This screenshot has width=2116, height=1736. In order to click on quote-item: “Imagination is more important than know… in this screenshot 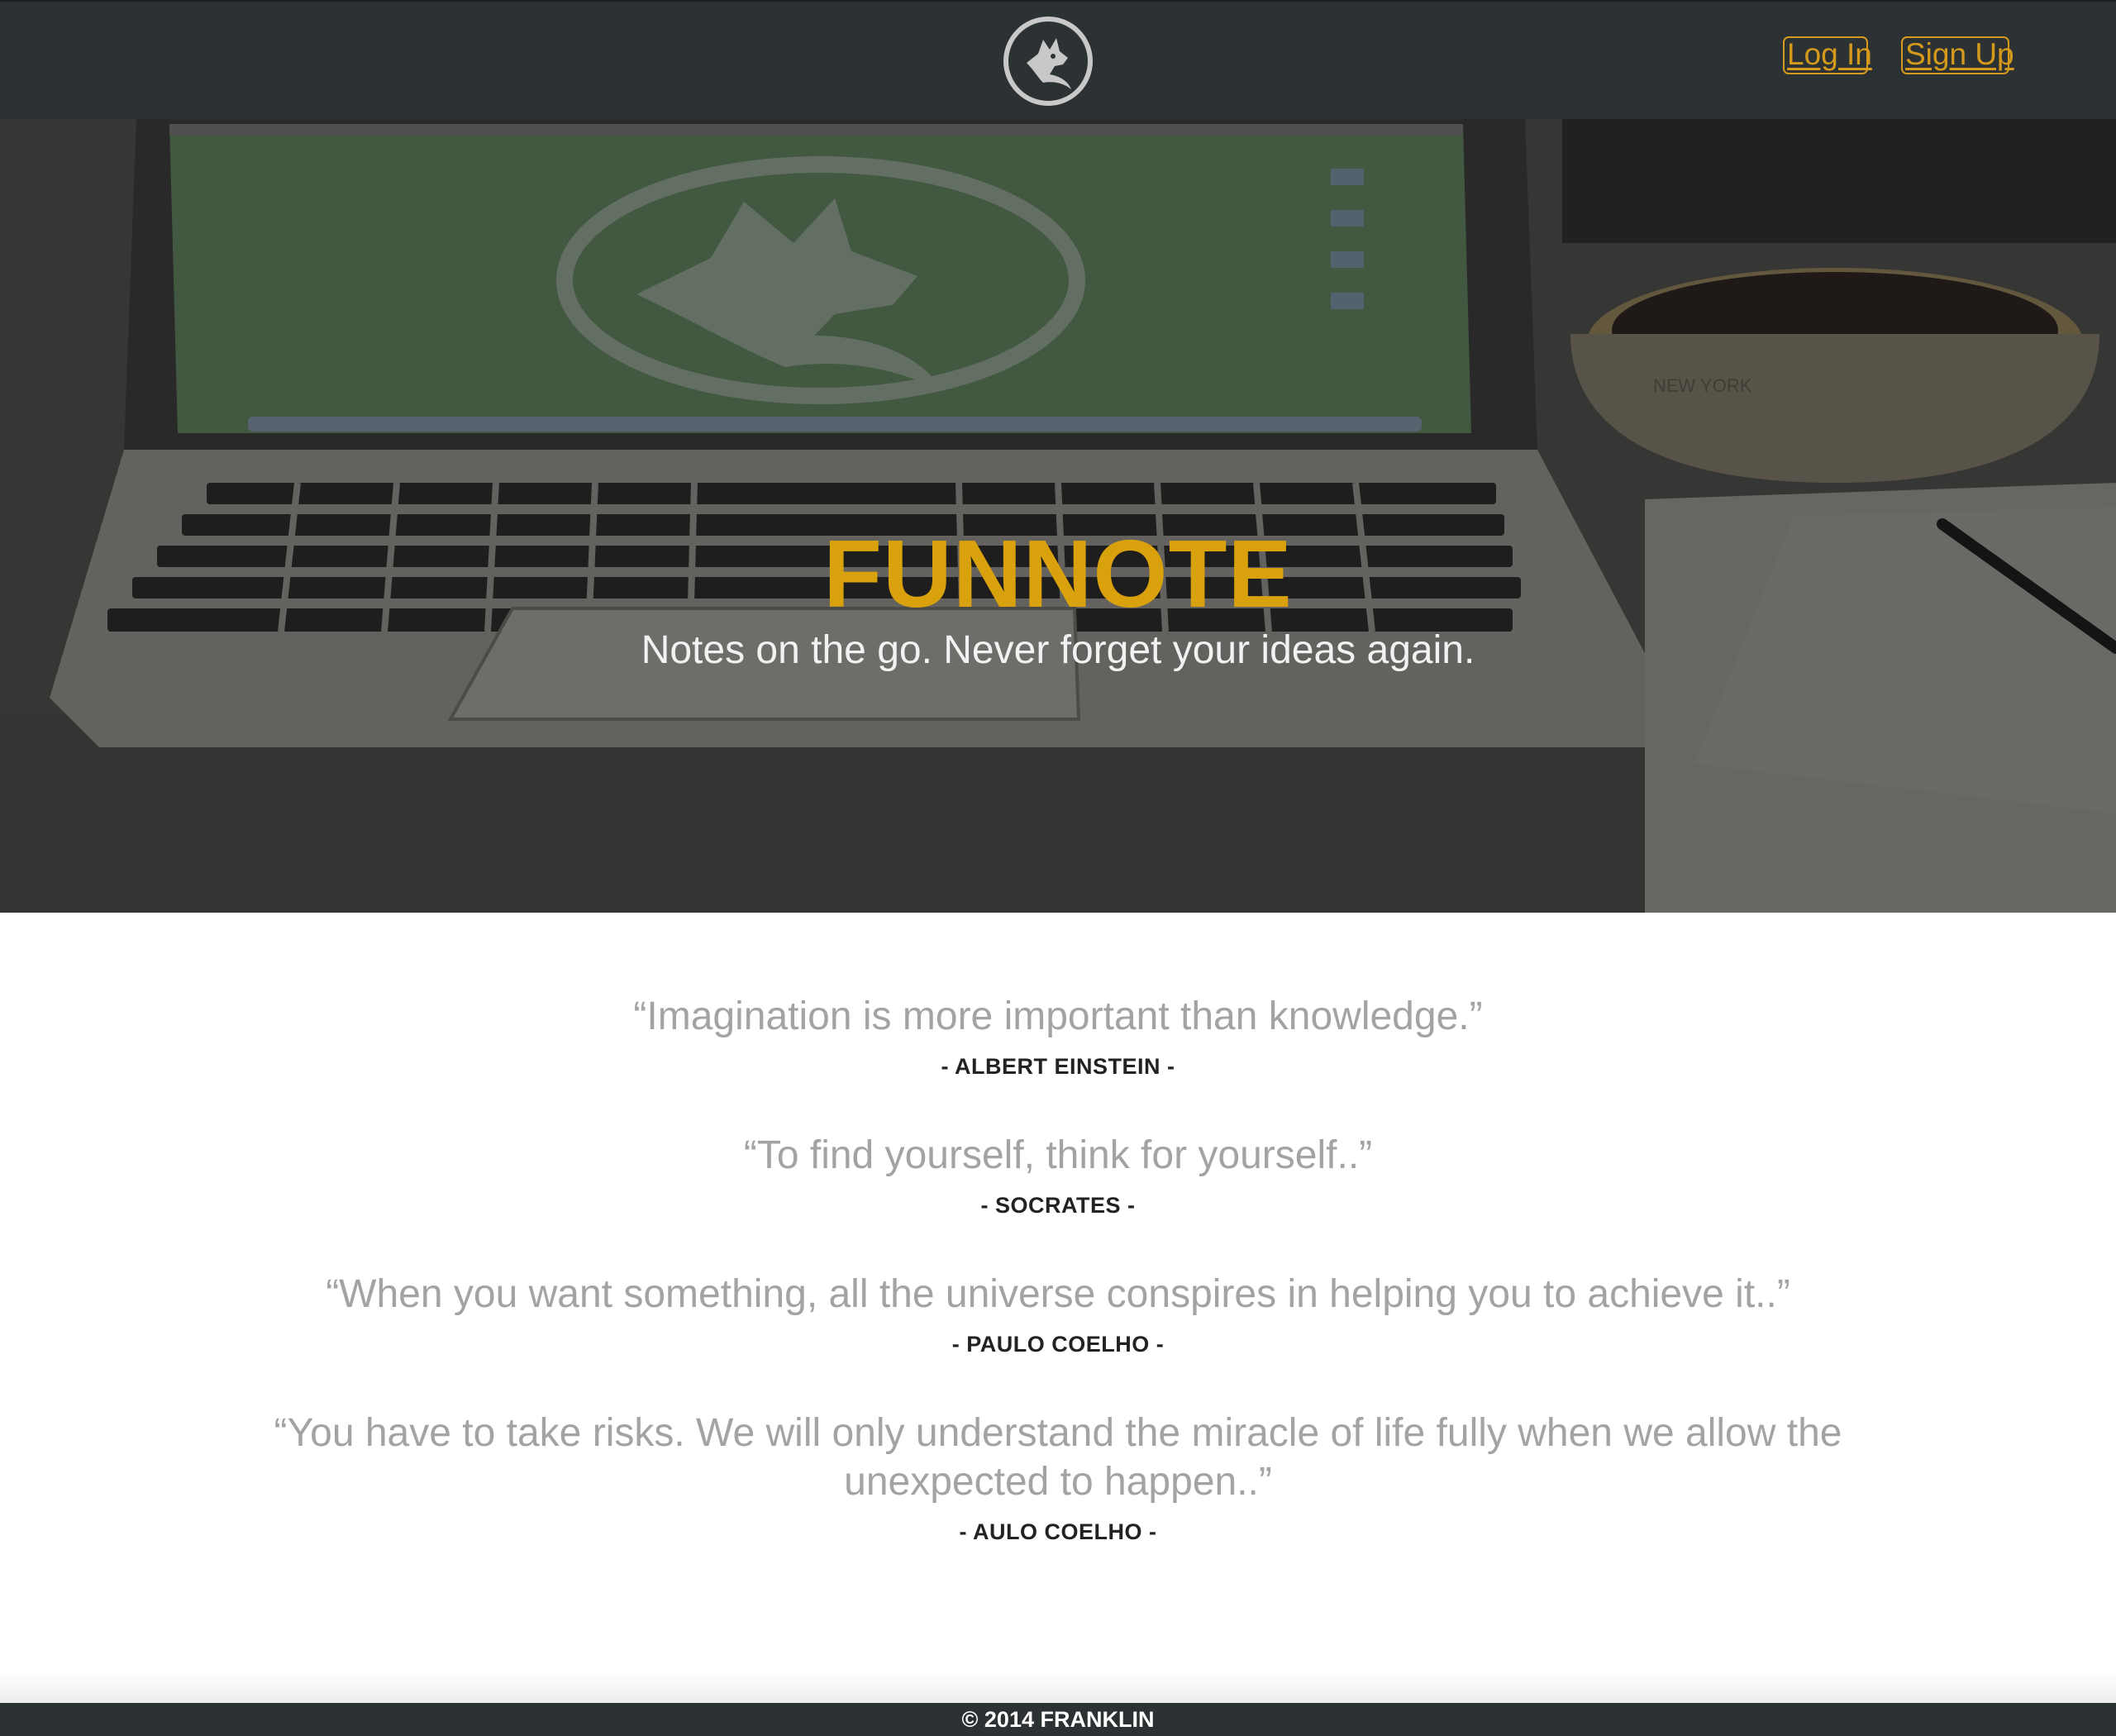, I will do `click(1058, 1036)`.